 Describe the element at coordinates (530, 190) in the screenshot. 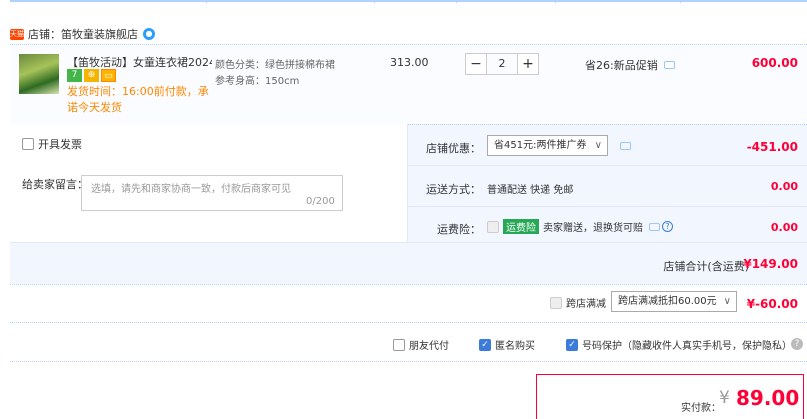

I see `delivery-method: 普通配送 快递 免邮` at that location.